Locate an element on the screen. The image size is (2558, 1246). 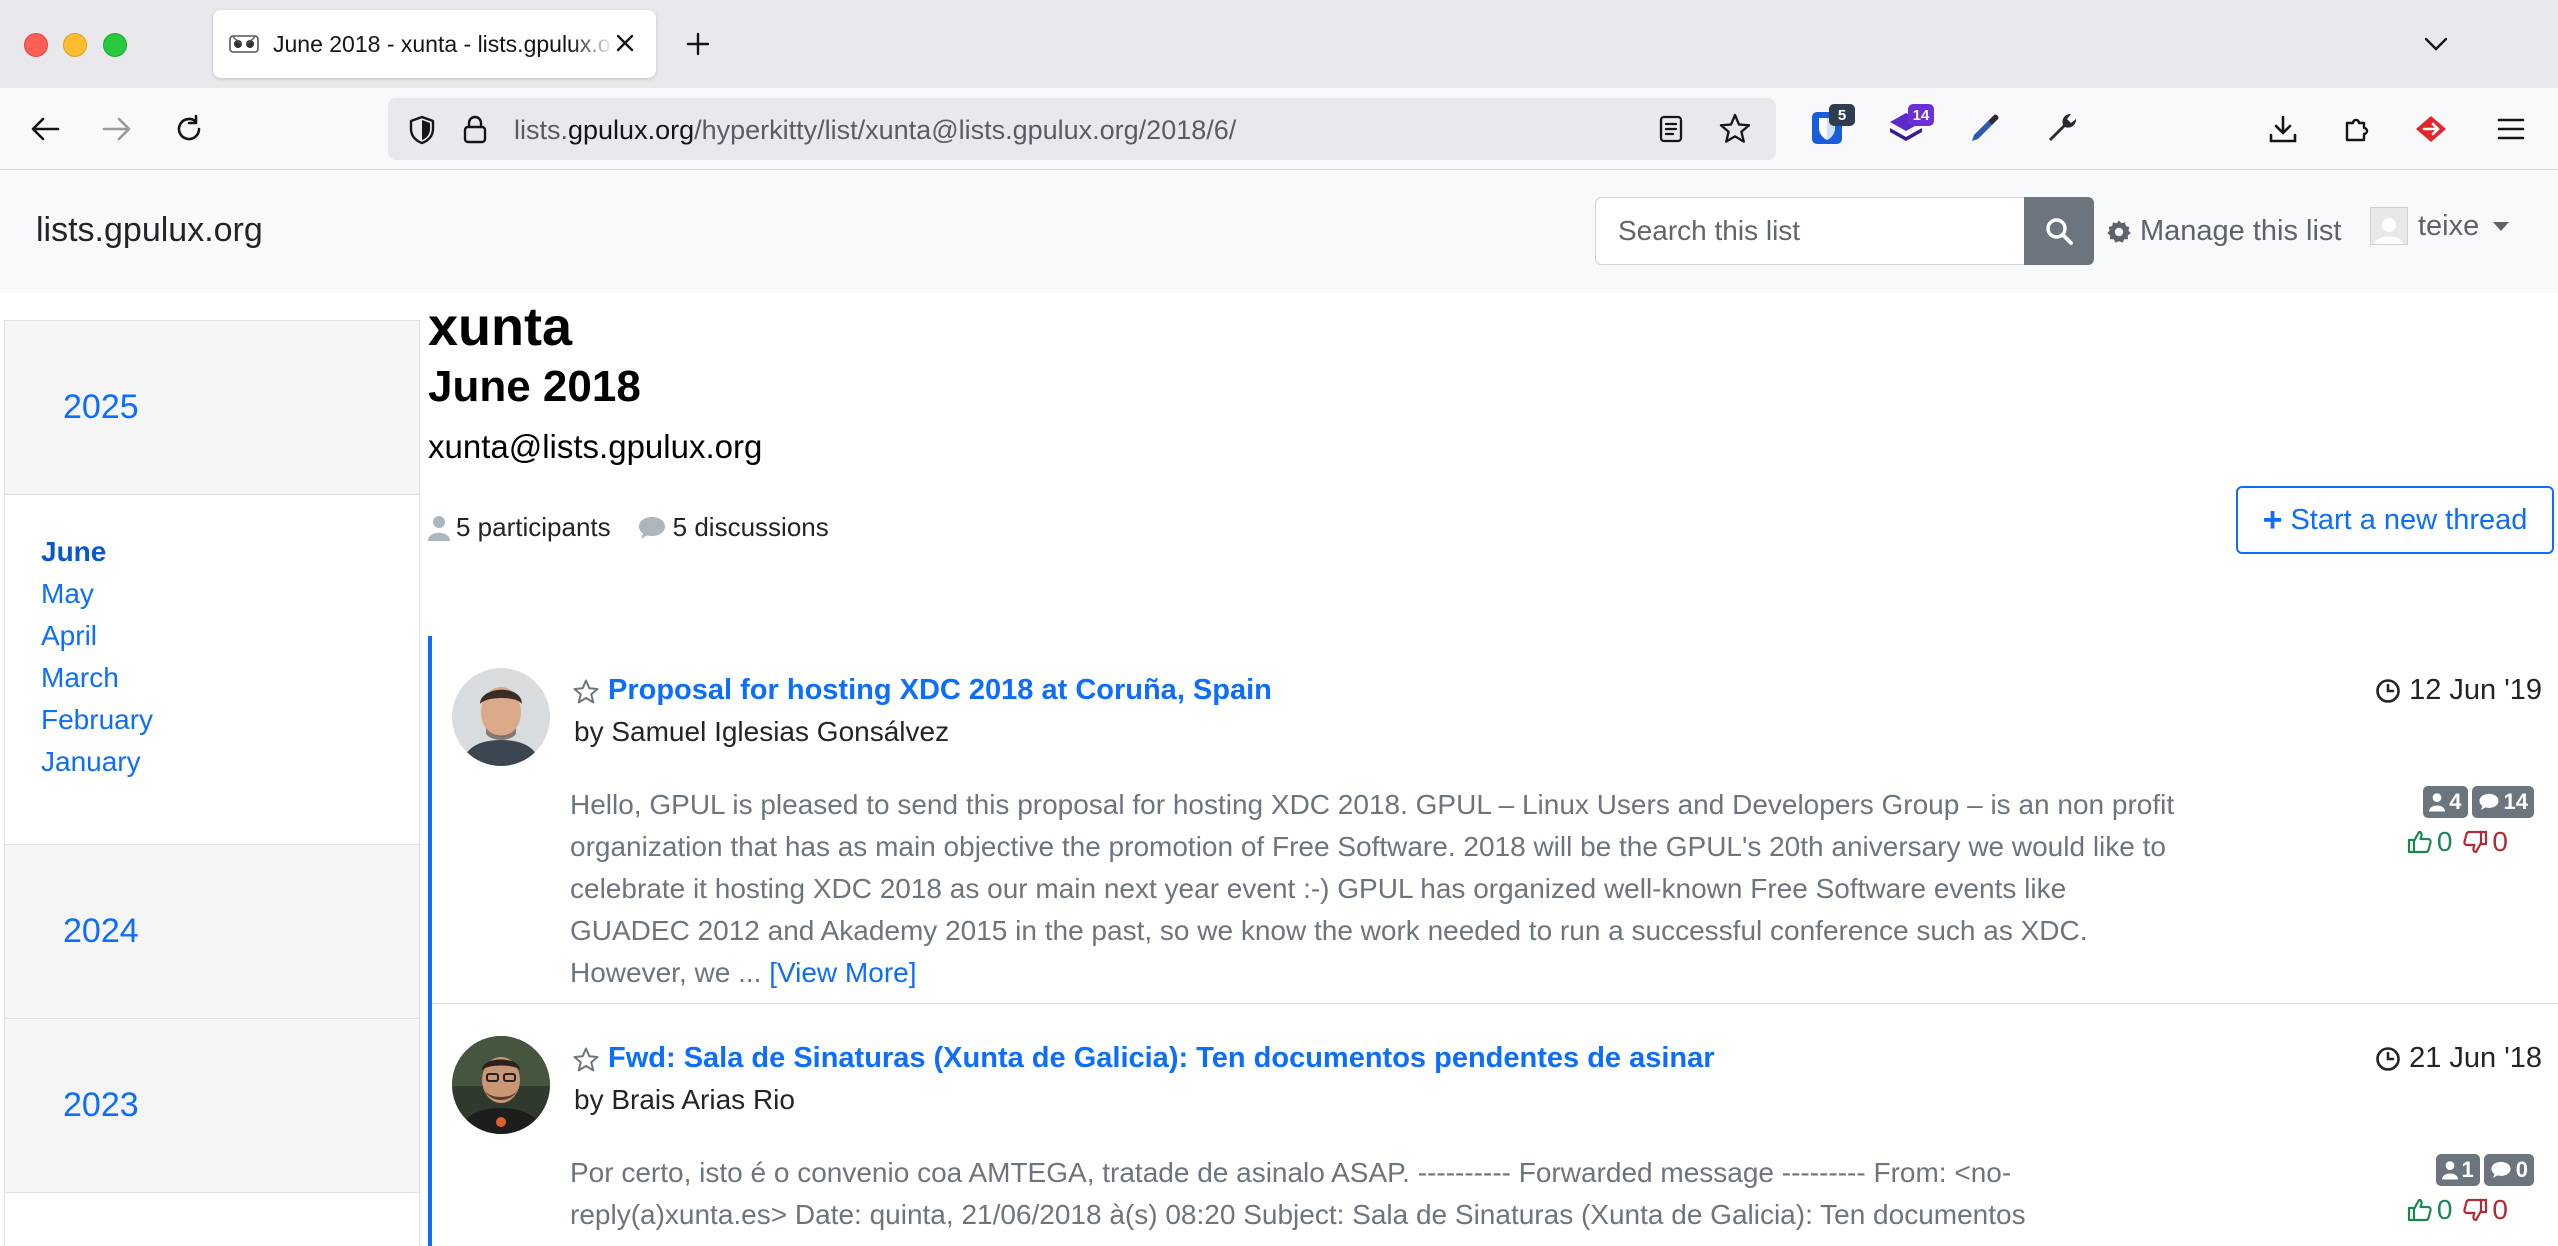
thread-date: 12 Jun '19 is located at coordinates (2458, 690).